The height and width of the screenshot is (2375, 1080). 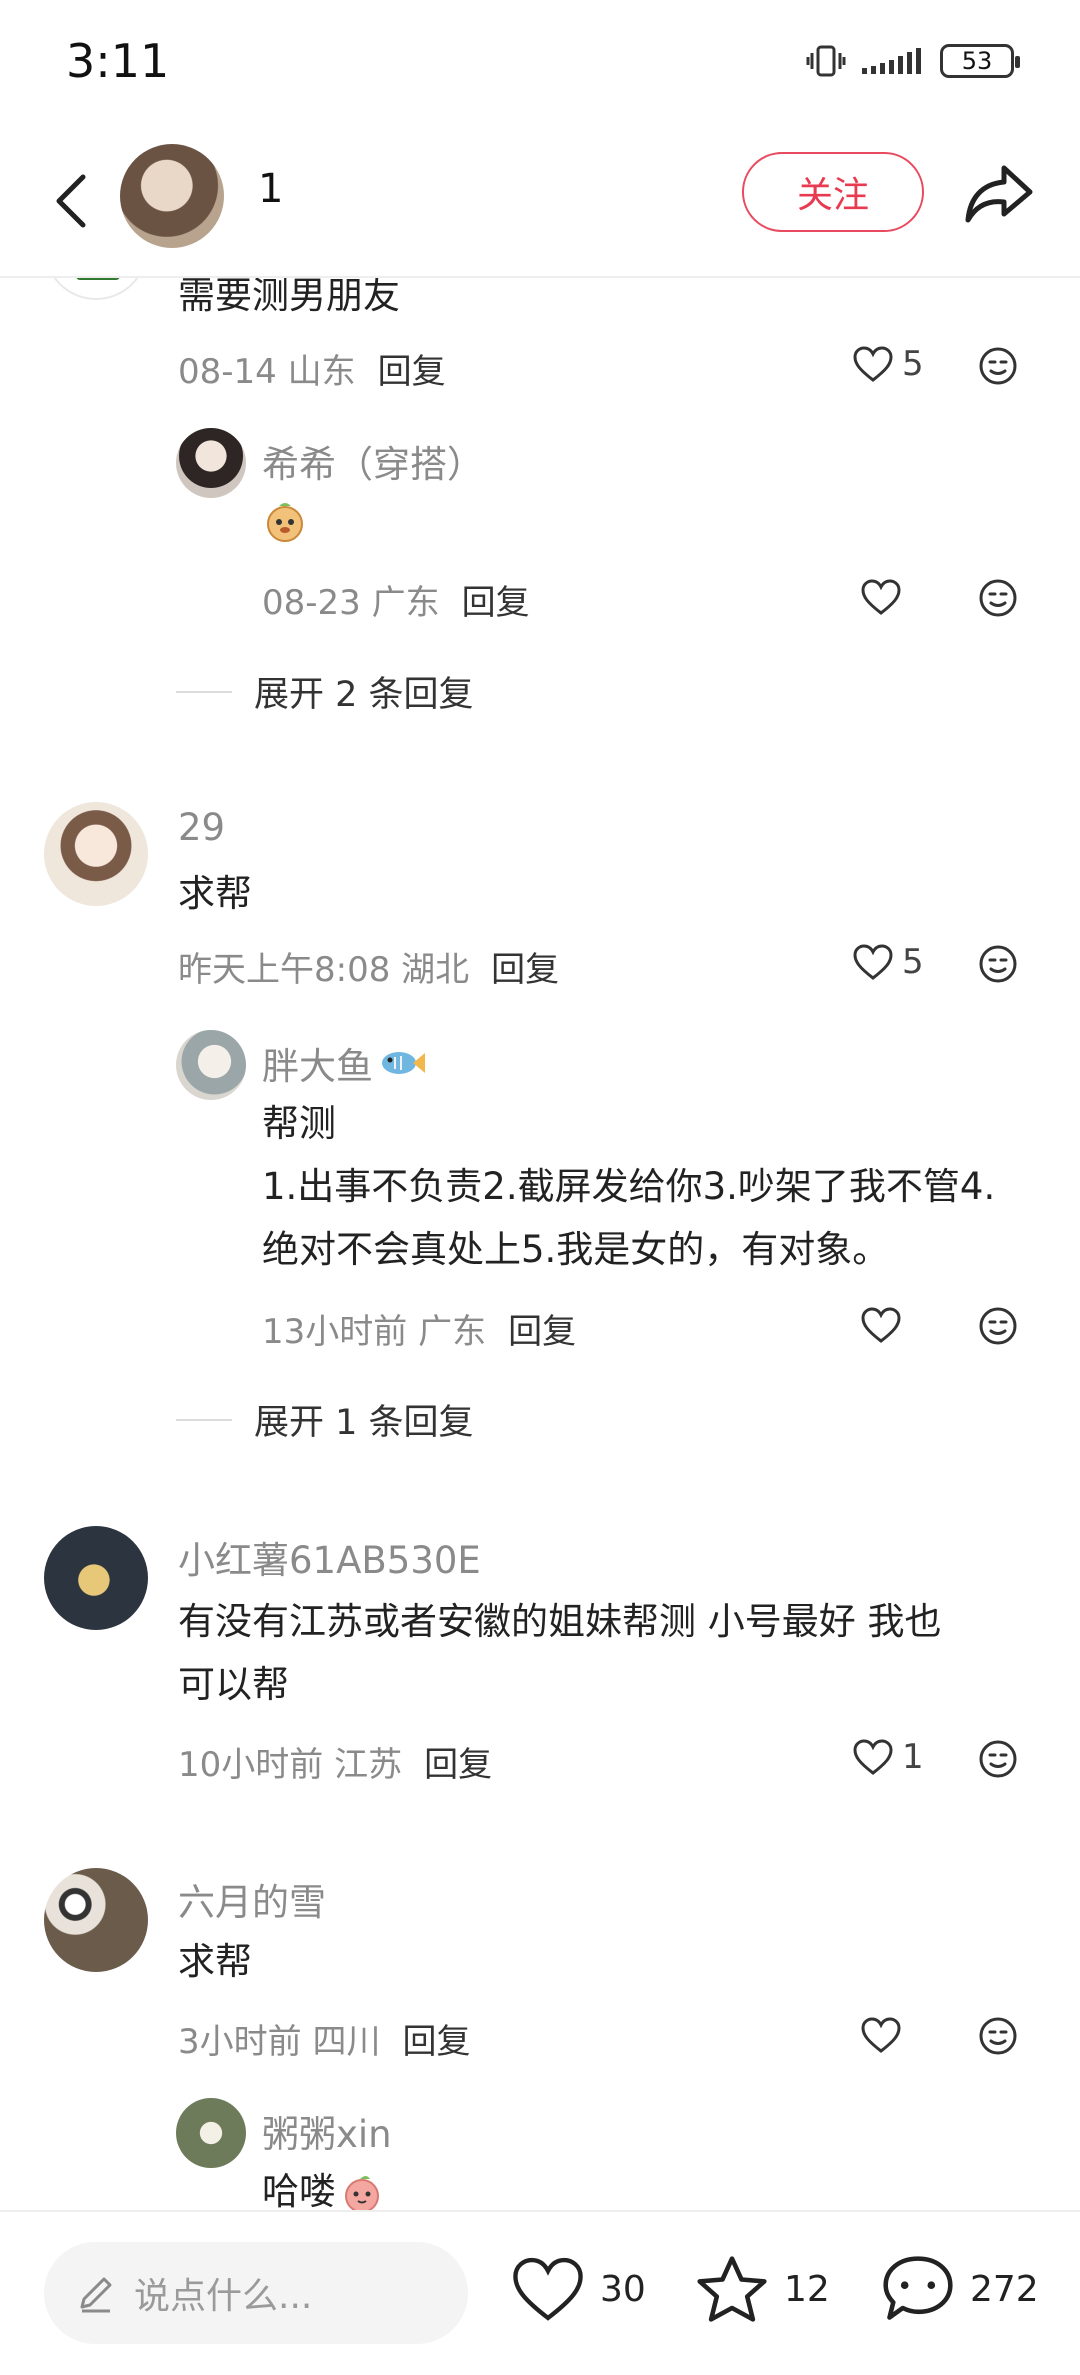 I want to click on reply-author: 希希（穿搭）, so click(x=373, y=461).